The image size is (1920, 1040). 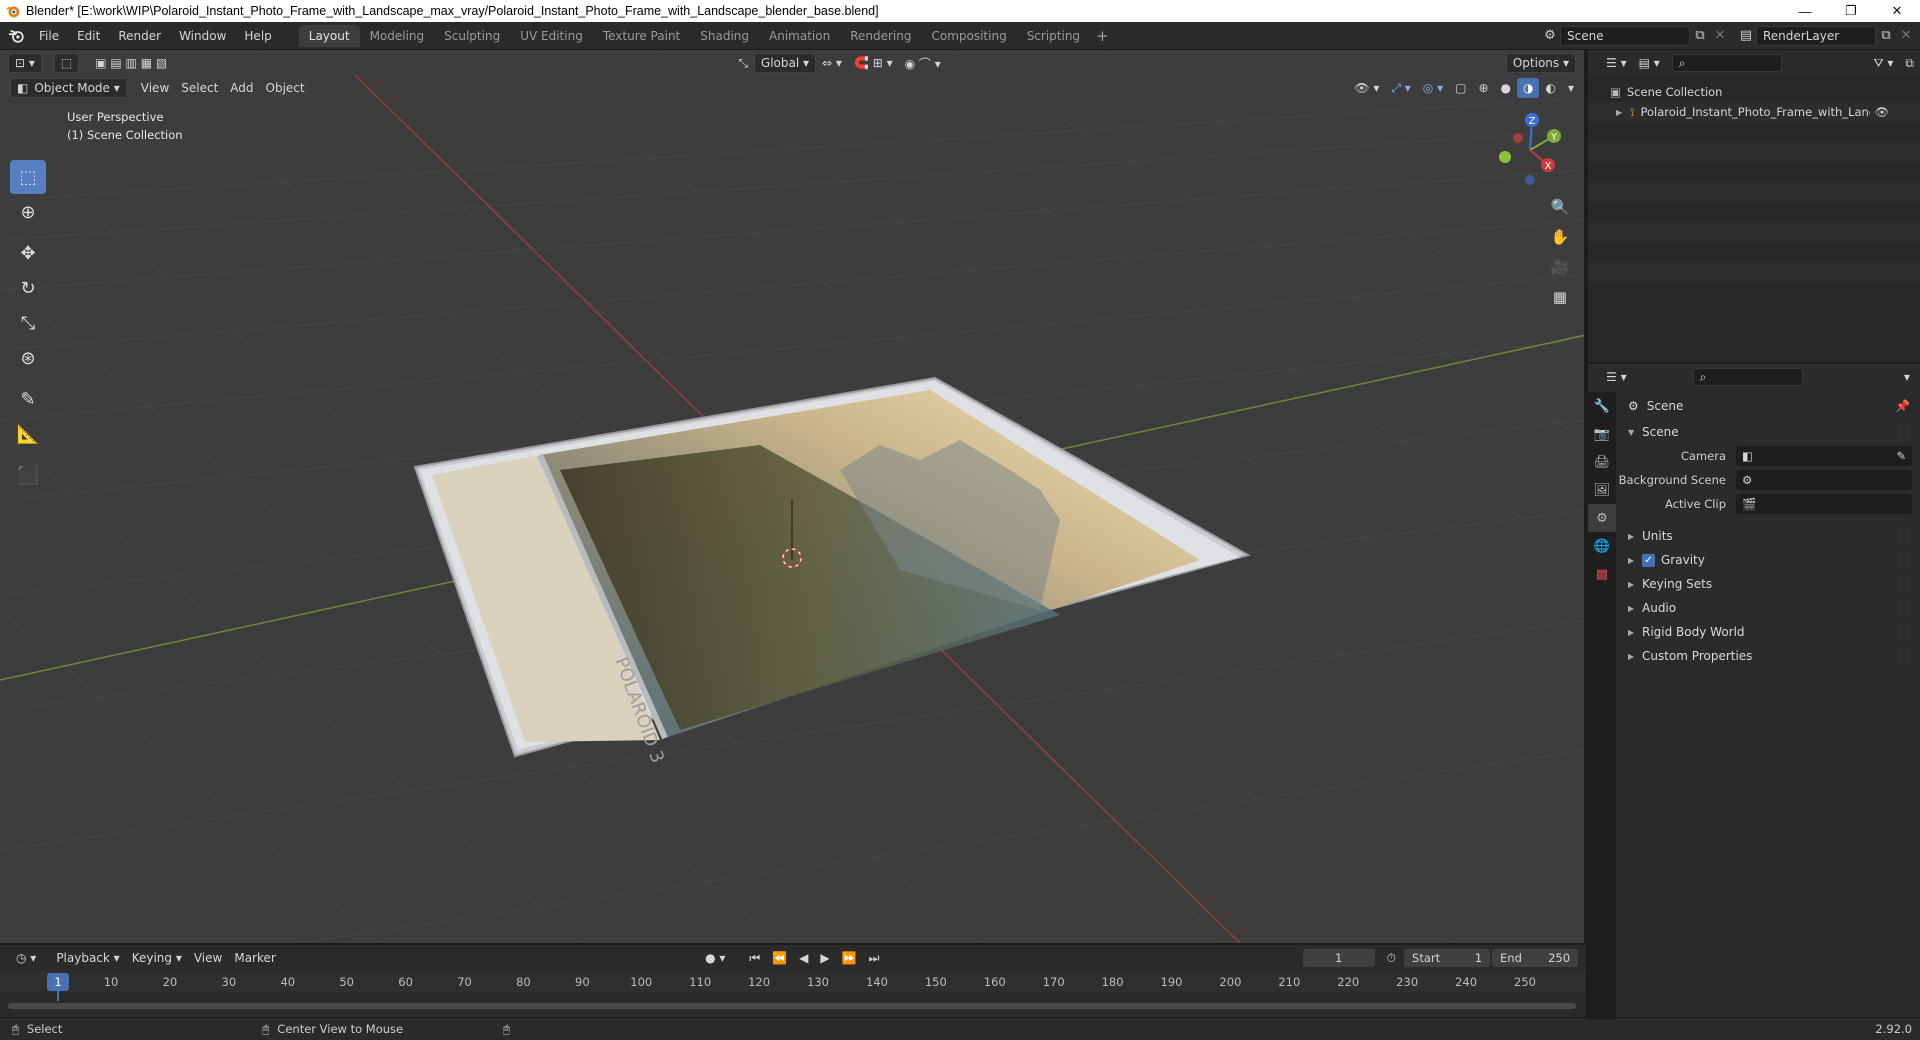 I want to click on select-box-tool: ⬚, so click(x=28, y=177).